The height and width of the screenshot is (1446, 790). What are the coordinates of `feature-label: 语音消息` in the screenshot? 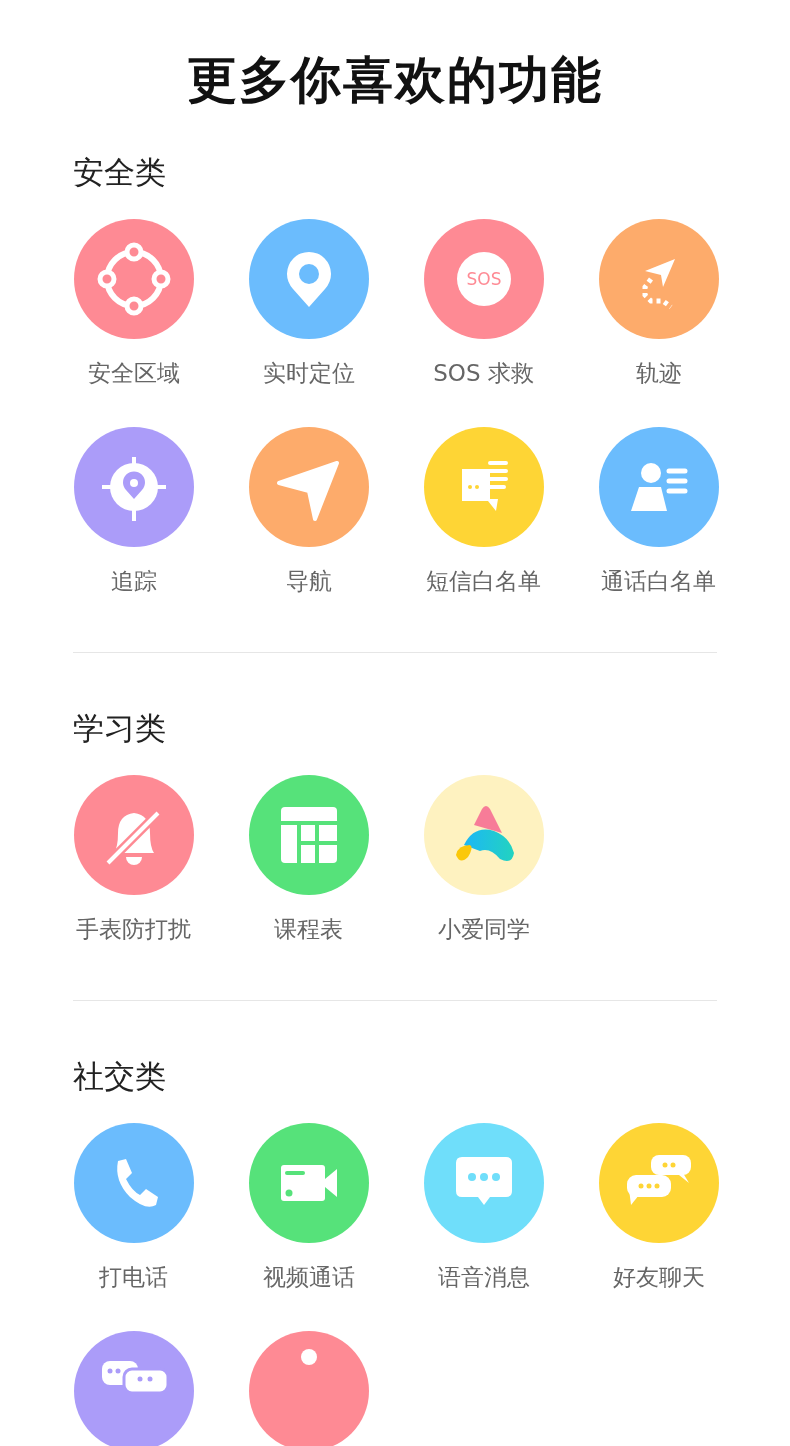 It's located at (483, 1277).